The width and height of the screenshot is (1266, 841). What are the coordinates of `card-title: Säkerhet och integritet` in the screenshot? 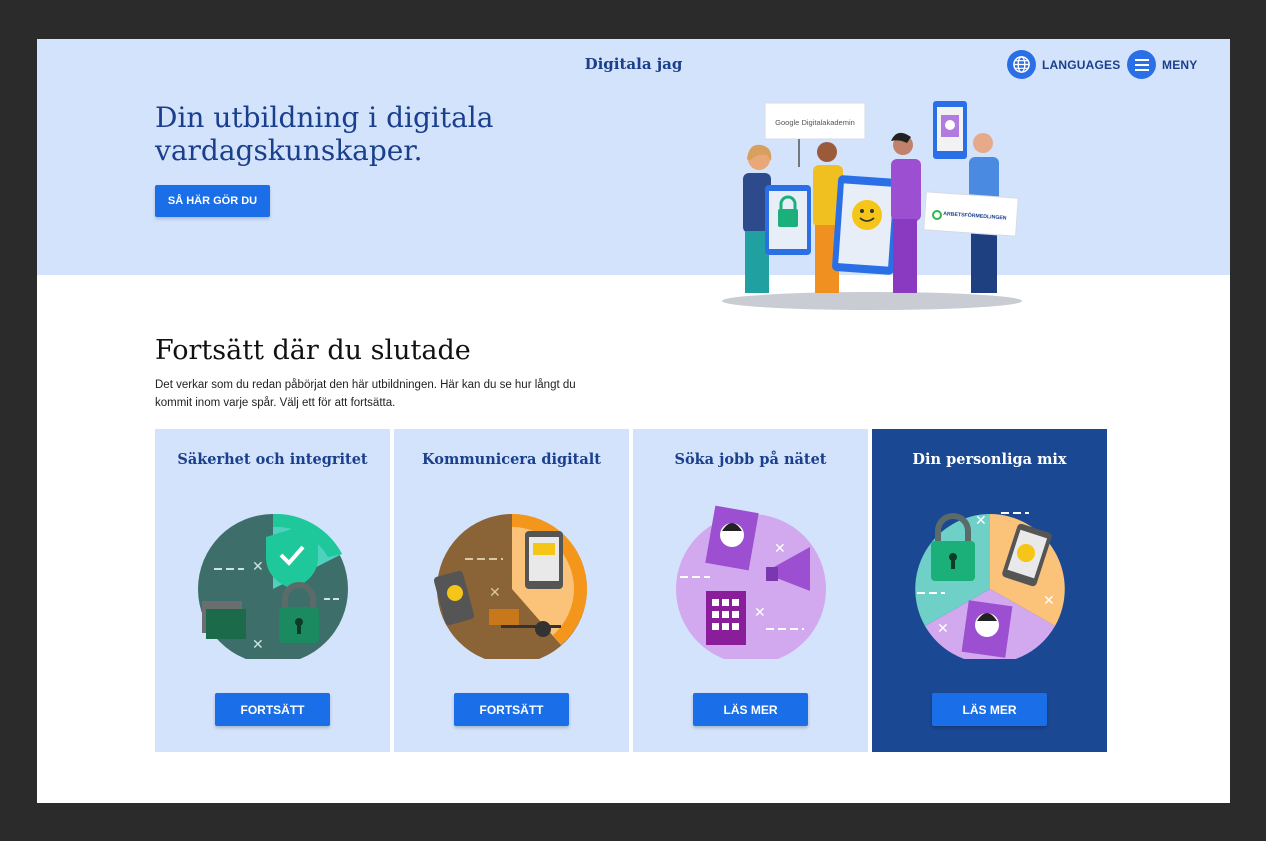 It's located at (272, 459).